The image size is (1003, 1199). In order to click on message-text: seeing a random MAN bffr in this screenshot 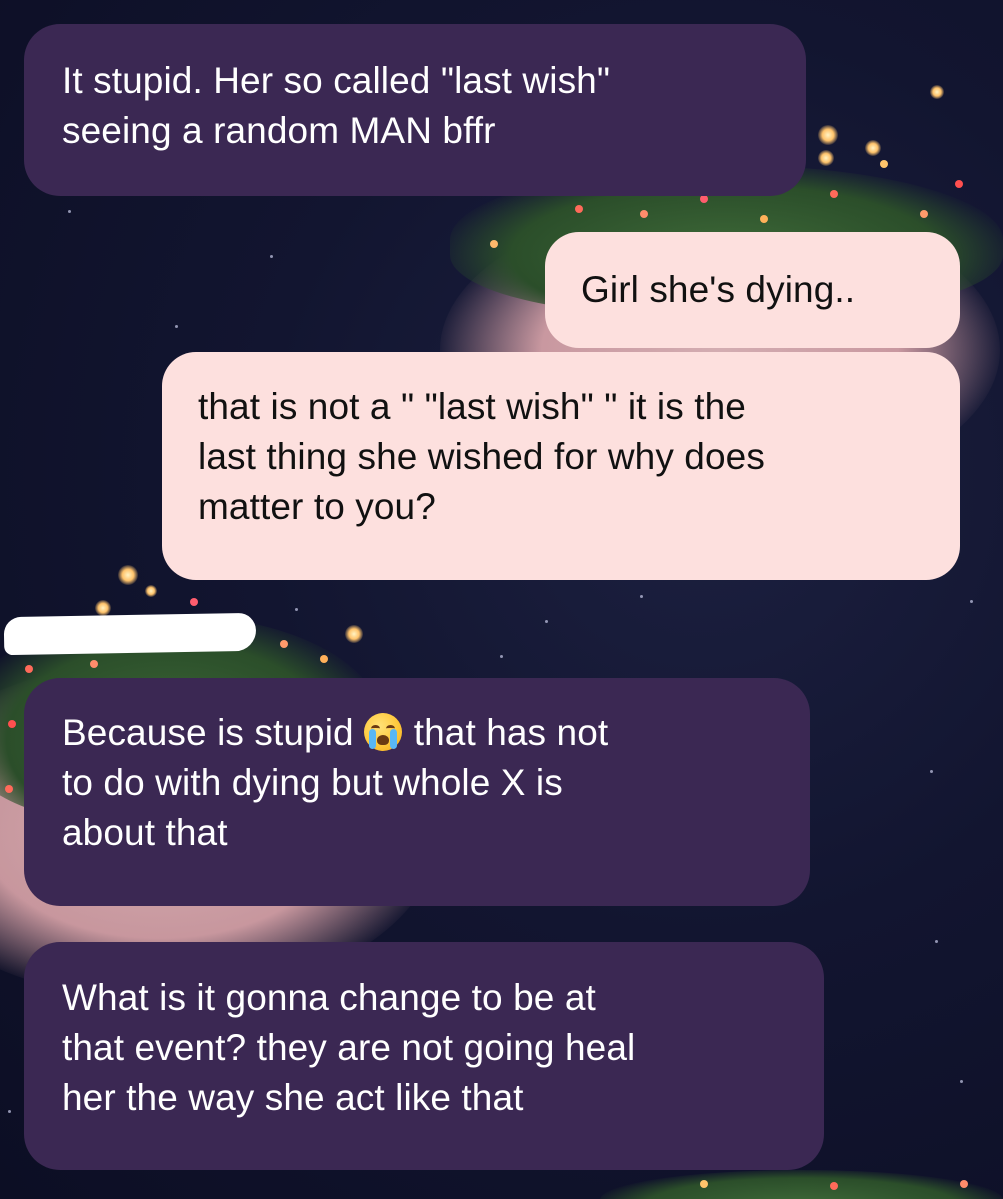, I will do `click(279, 130)`.